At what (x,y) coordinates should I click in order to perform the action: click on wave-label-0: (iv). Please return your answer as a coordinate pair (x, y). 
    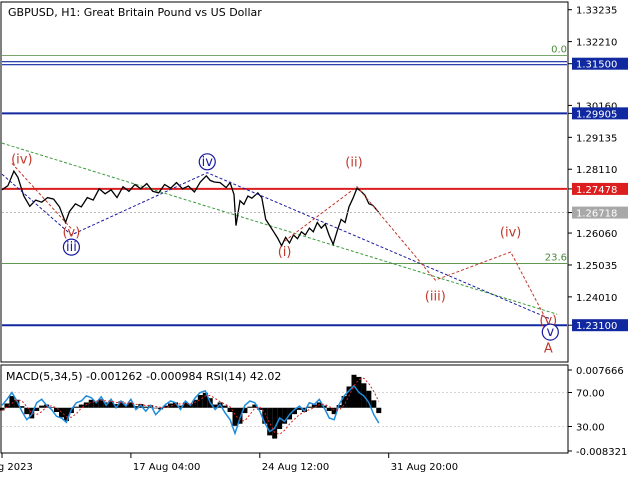
    Looking at the image, I should click on (21, 159).